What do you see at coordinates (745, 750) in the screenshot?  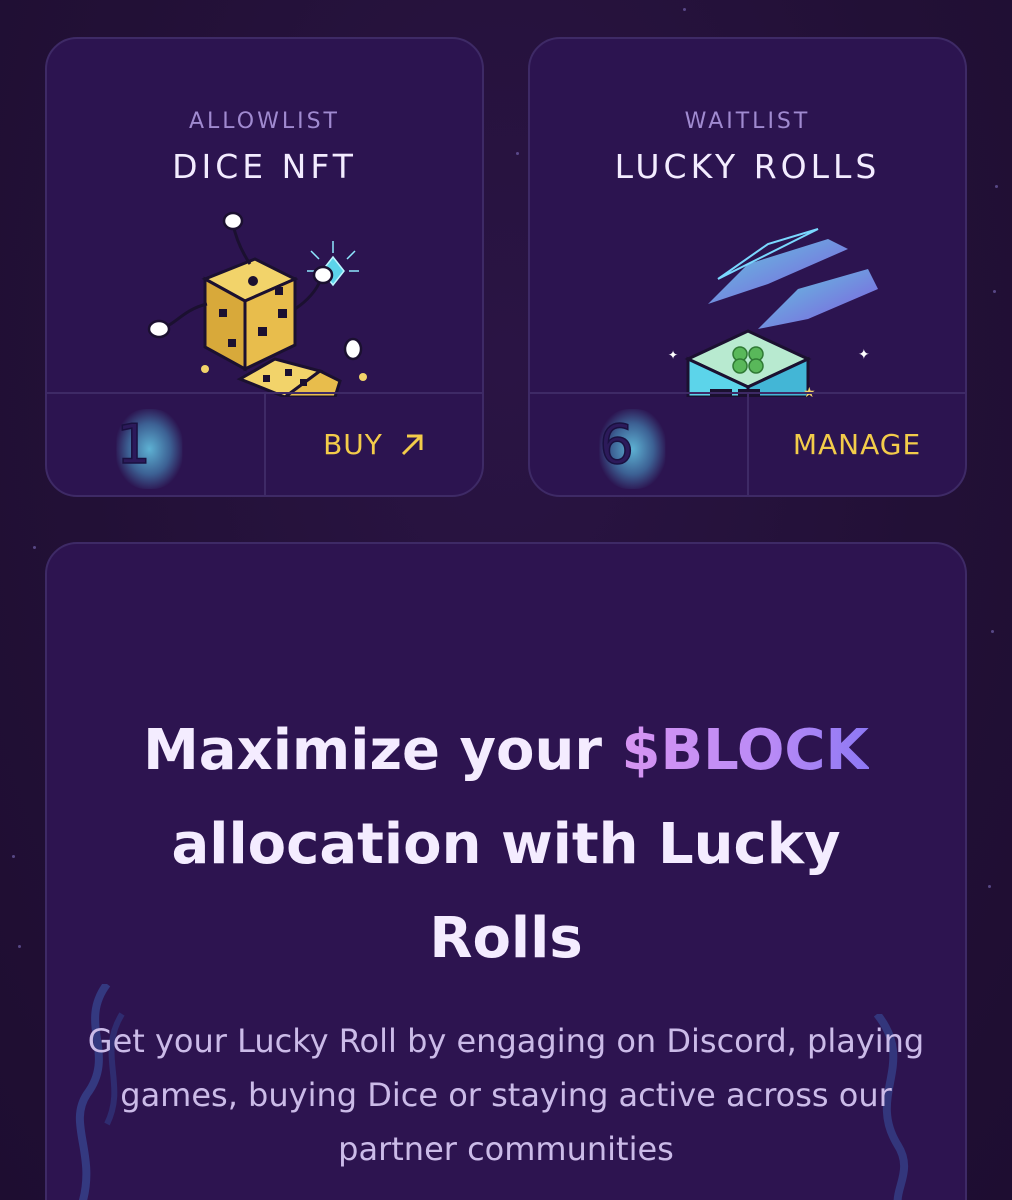 I see `block-token-highlight: $BLOCK` at bounding box center [745, 750].